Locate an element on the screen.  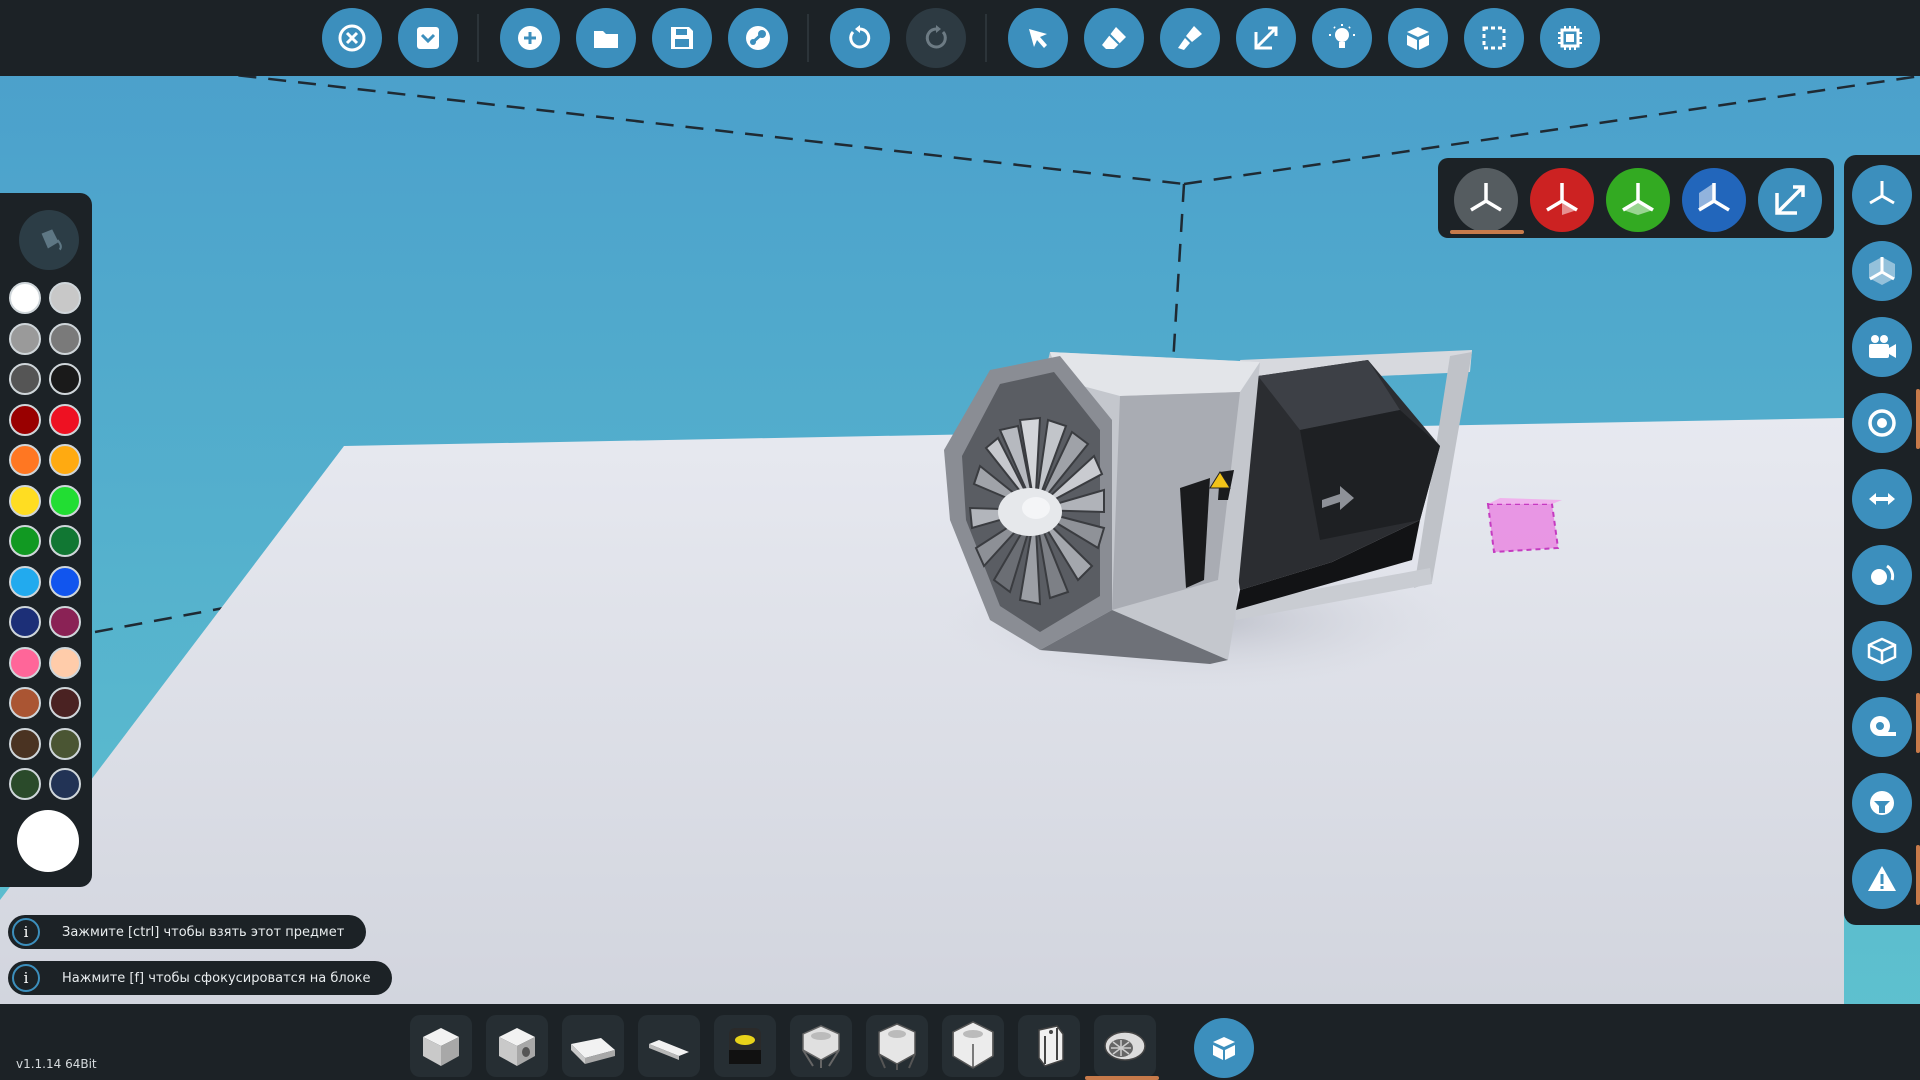
open-button is located at coordinates (606, 38).